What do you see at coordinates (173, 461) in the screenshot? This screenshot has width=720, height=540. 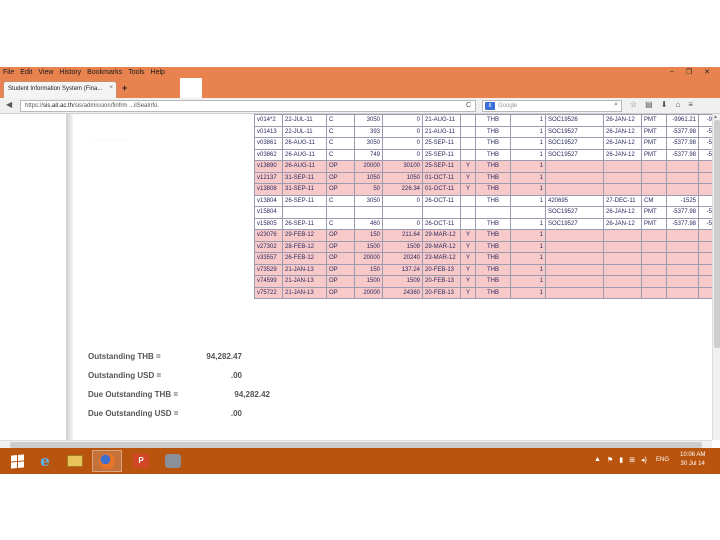 I see `taskbar-utility` at bounding box center [173, 461].